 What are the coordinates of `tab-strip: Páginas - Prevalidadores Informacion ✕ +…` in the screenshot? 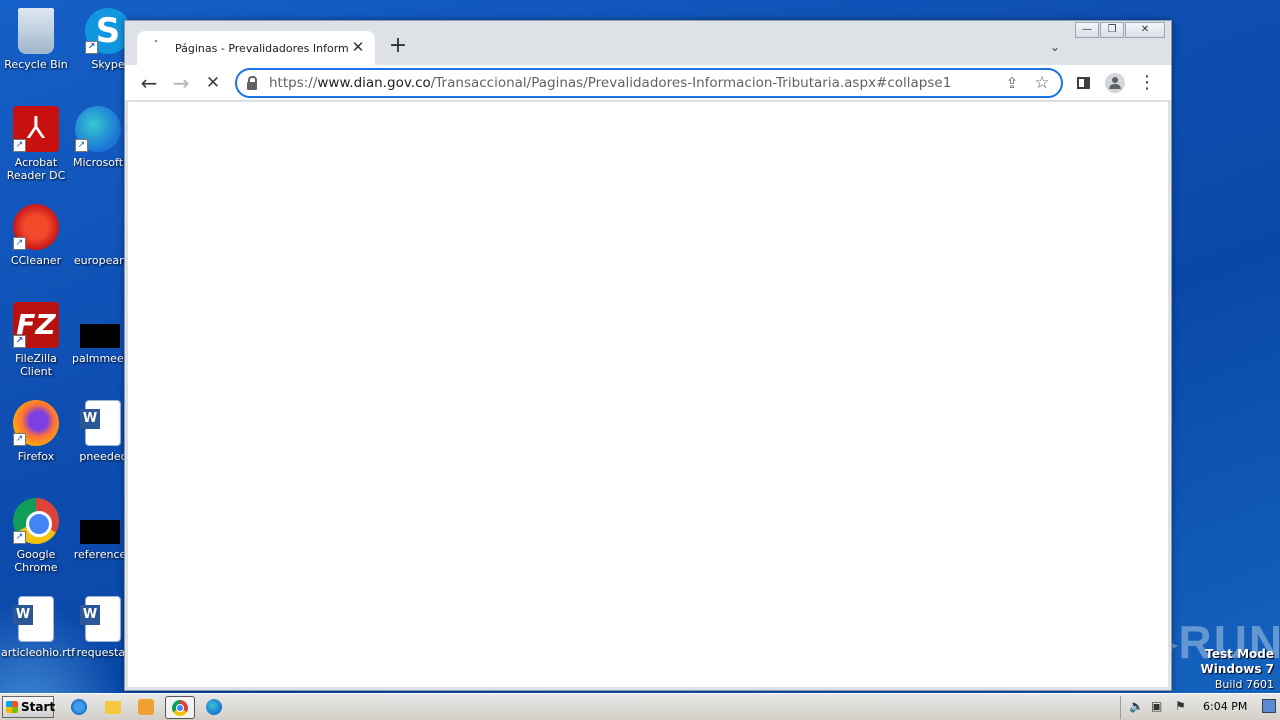 It's located at (648, 43).